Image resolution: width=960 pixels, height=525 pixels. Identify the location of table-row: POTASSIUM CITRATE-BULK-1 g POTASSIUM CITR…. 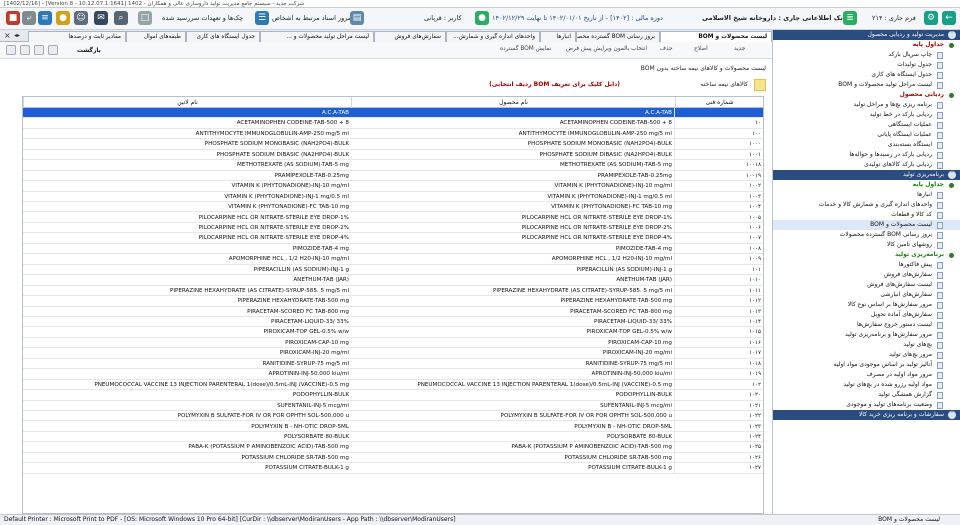
(393, 468).